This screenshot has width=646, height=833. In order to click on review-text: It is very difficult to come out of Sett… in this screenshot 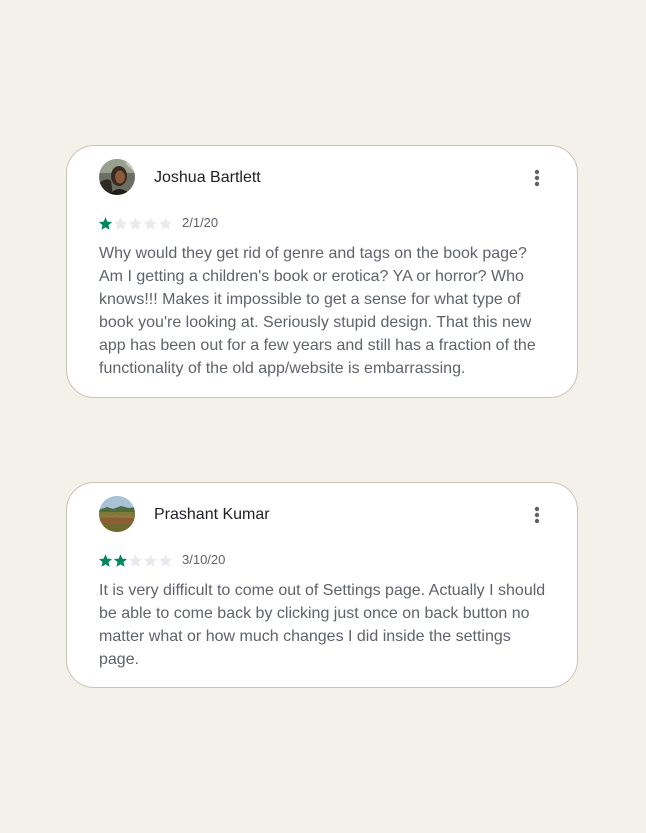, I will do `click(322, 625)`.